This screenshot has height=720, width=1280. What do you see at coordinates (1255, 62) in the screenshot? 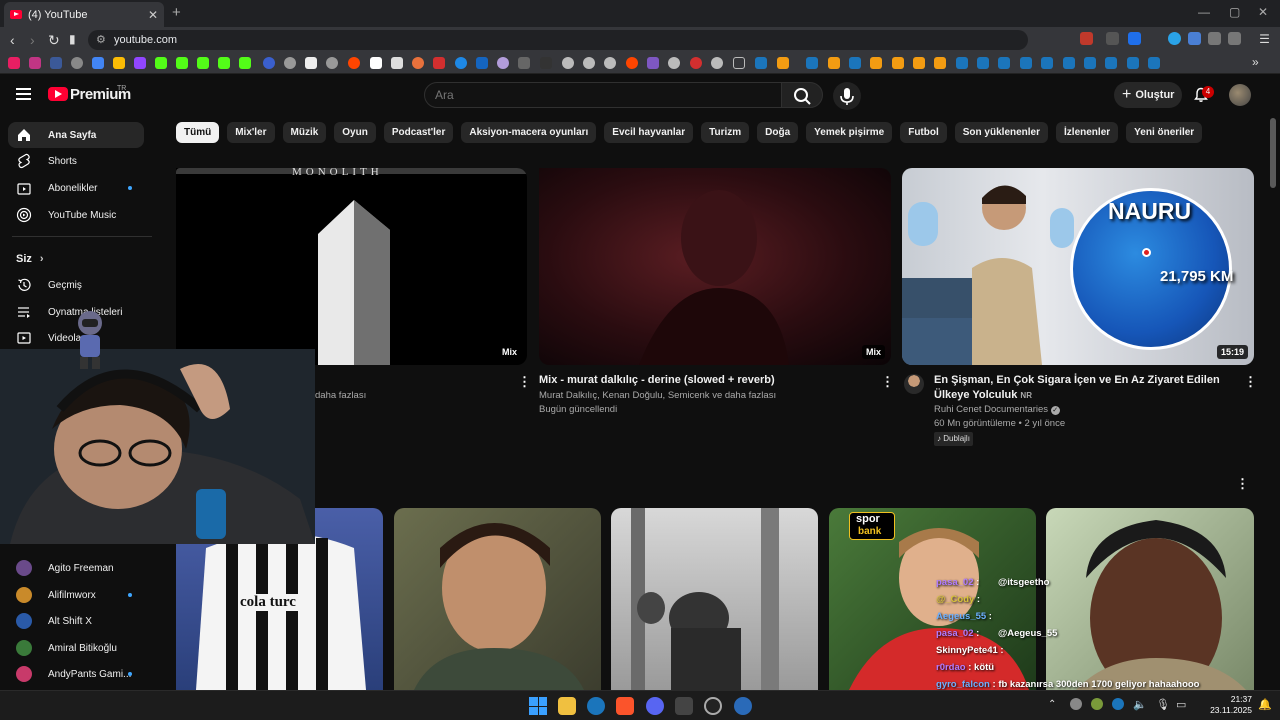
I see `more-bookmarks-icon: »` at bounding box center [1255, 62].